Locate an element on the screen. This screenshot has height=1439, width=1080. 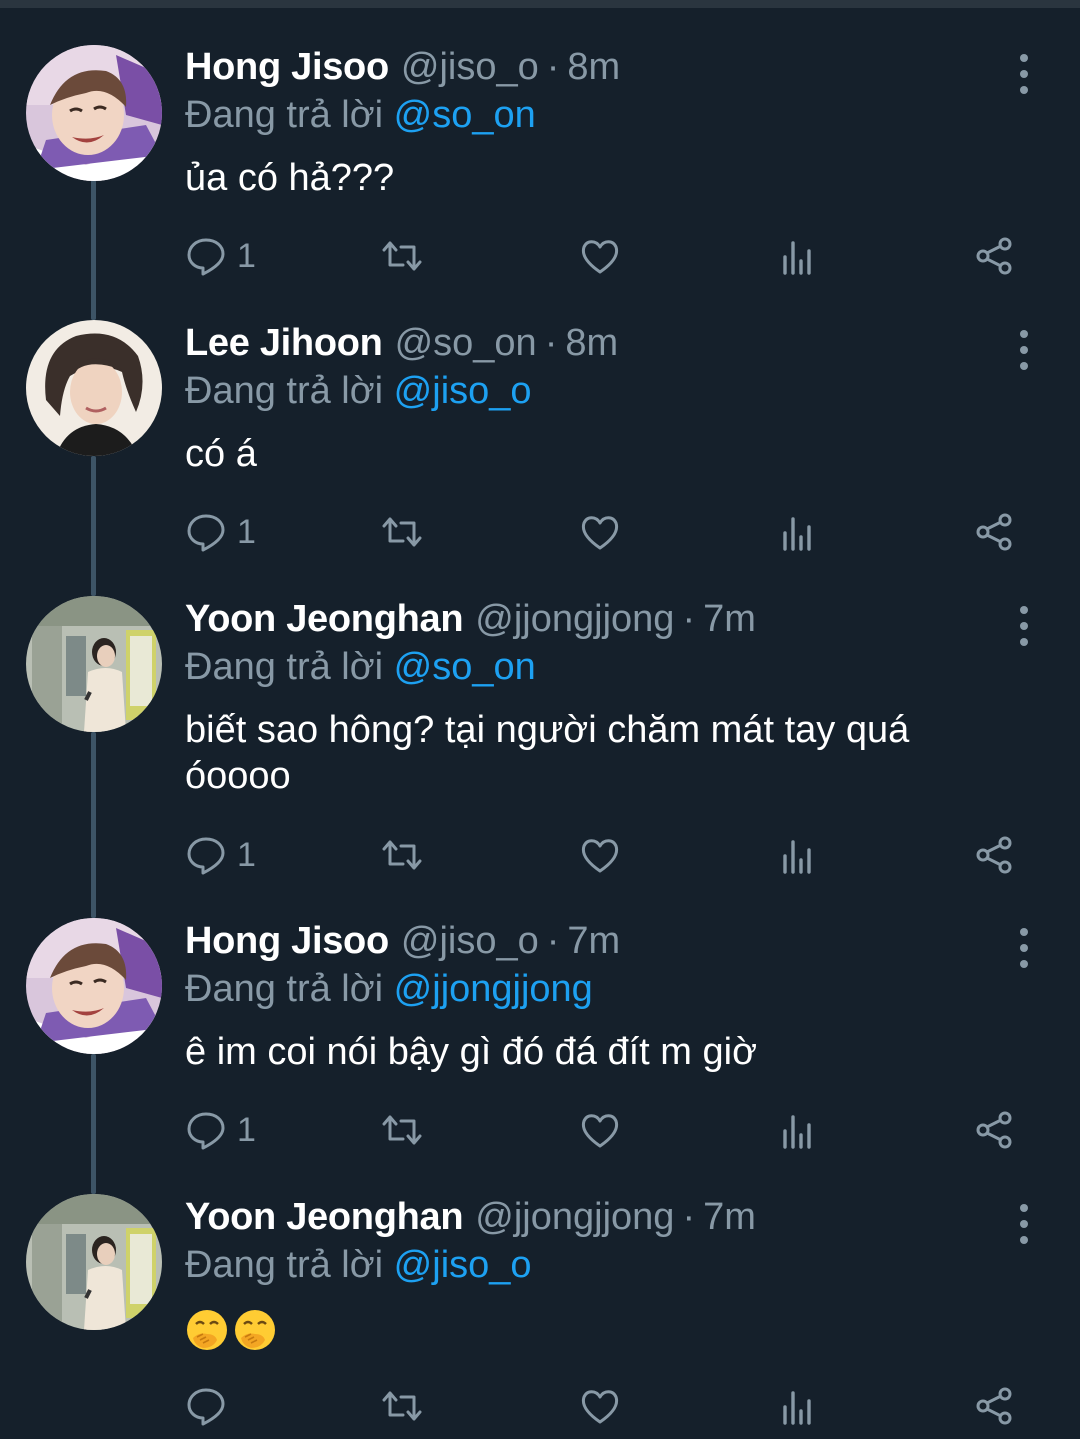
author-name: Lee Jihoon is located at coordinates (284, 343).